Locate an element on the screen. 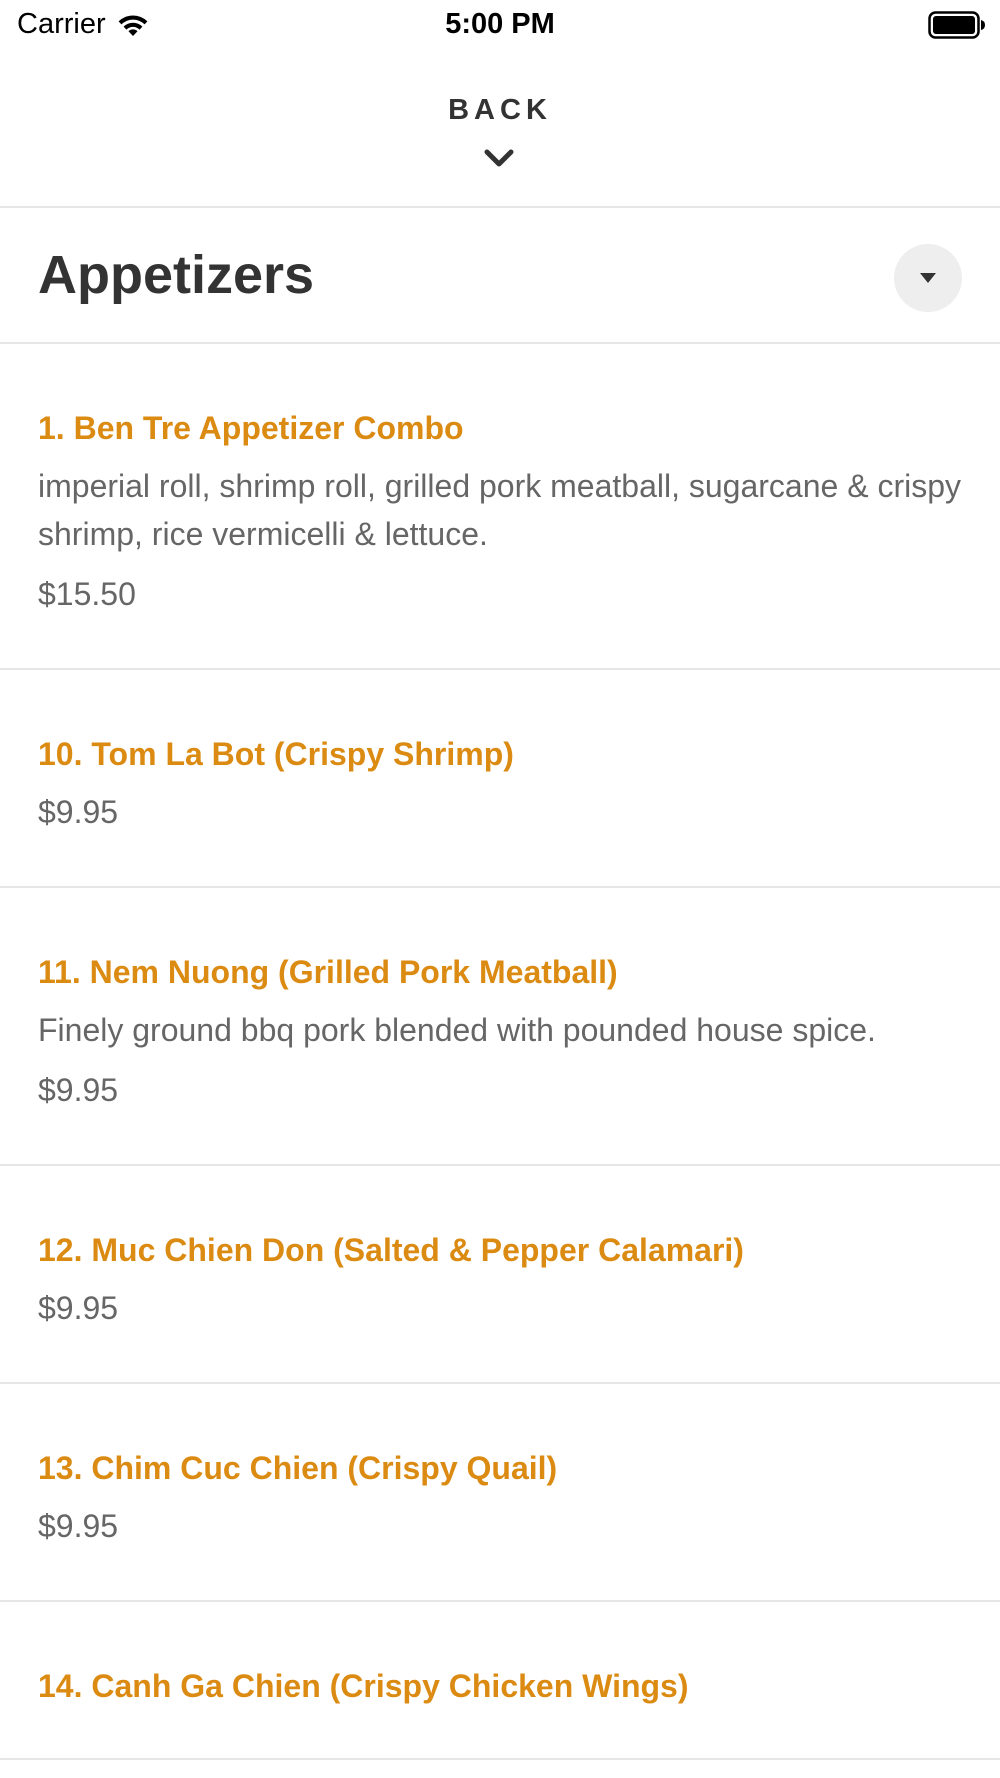  menu-item: 10. Tom La Bot (Crispy Shrimp) $9.95 is located at coordinates (500, 779).